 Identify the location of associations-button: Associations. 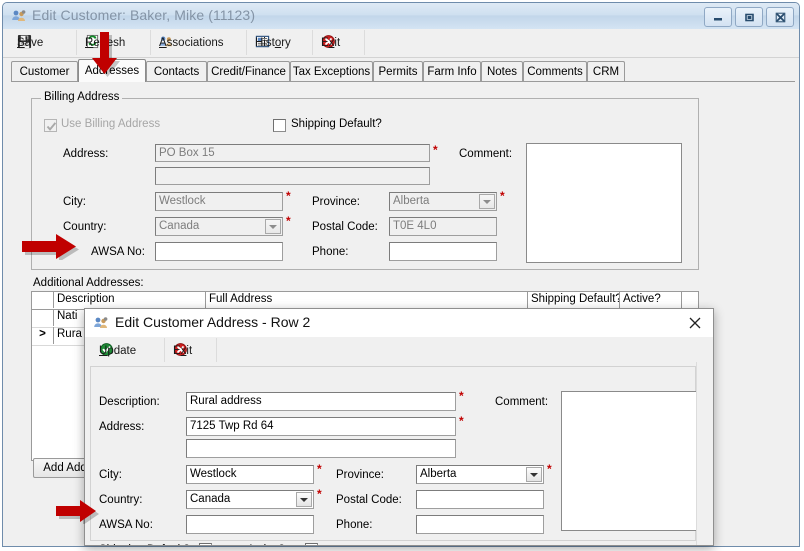
(199, 42).